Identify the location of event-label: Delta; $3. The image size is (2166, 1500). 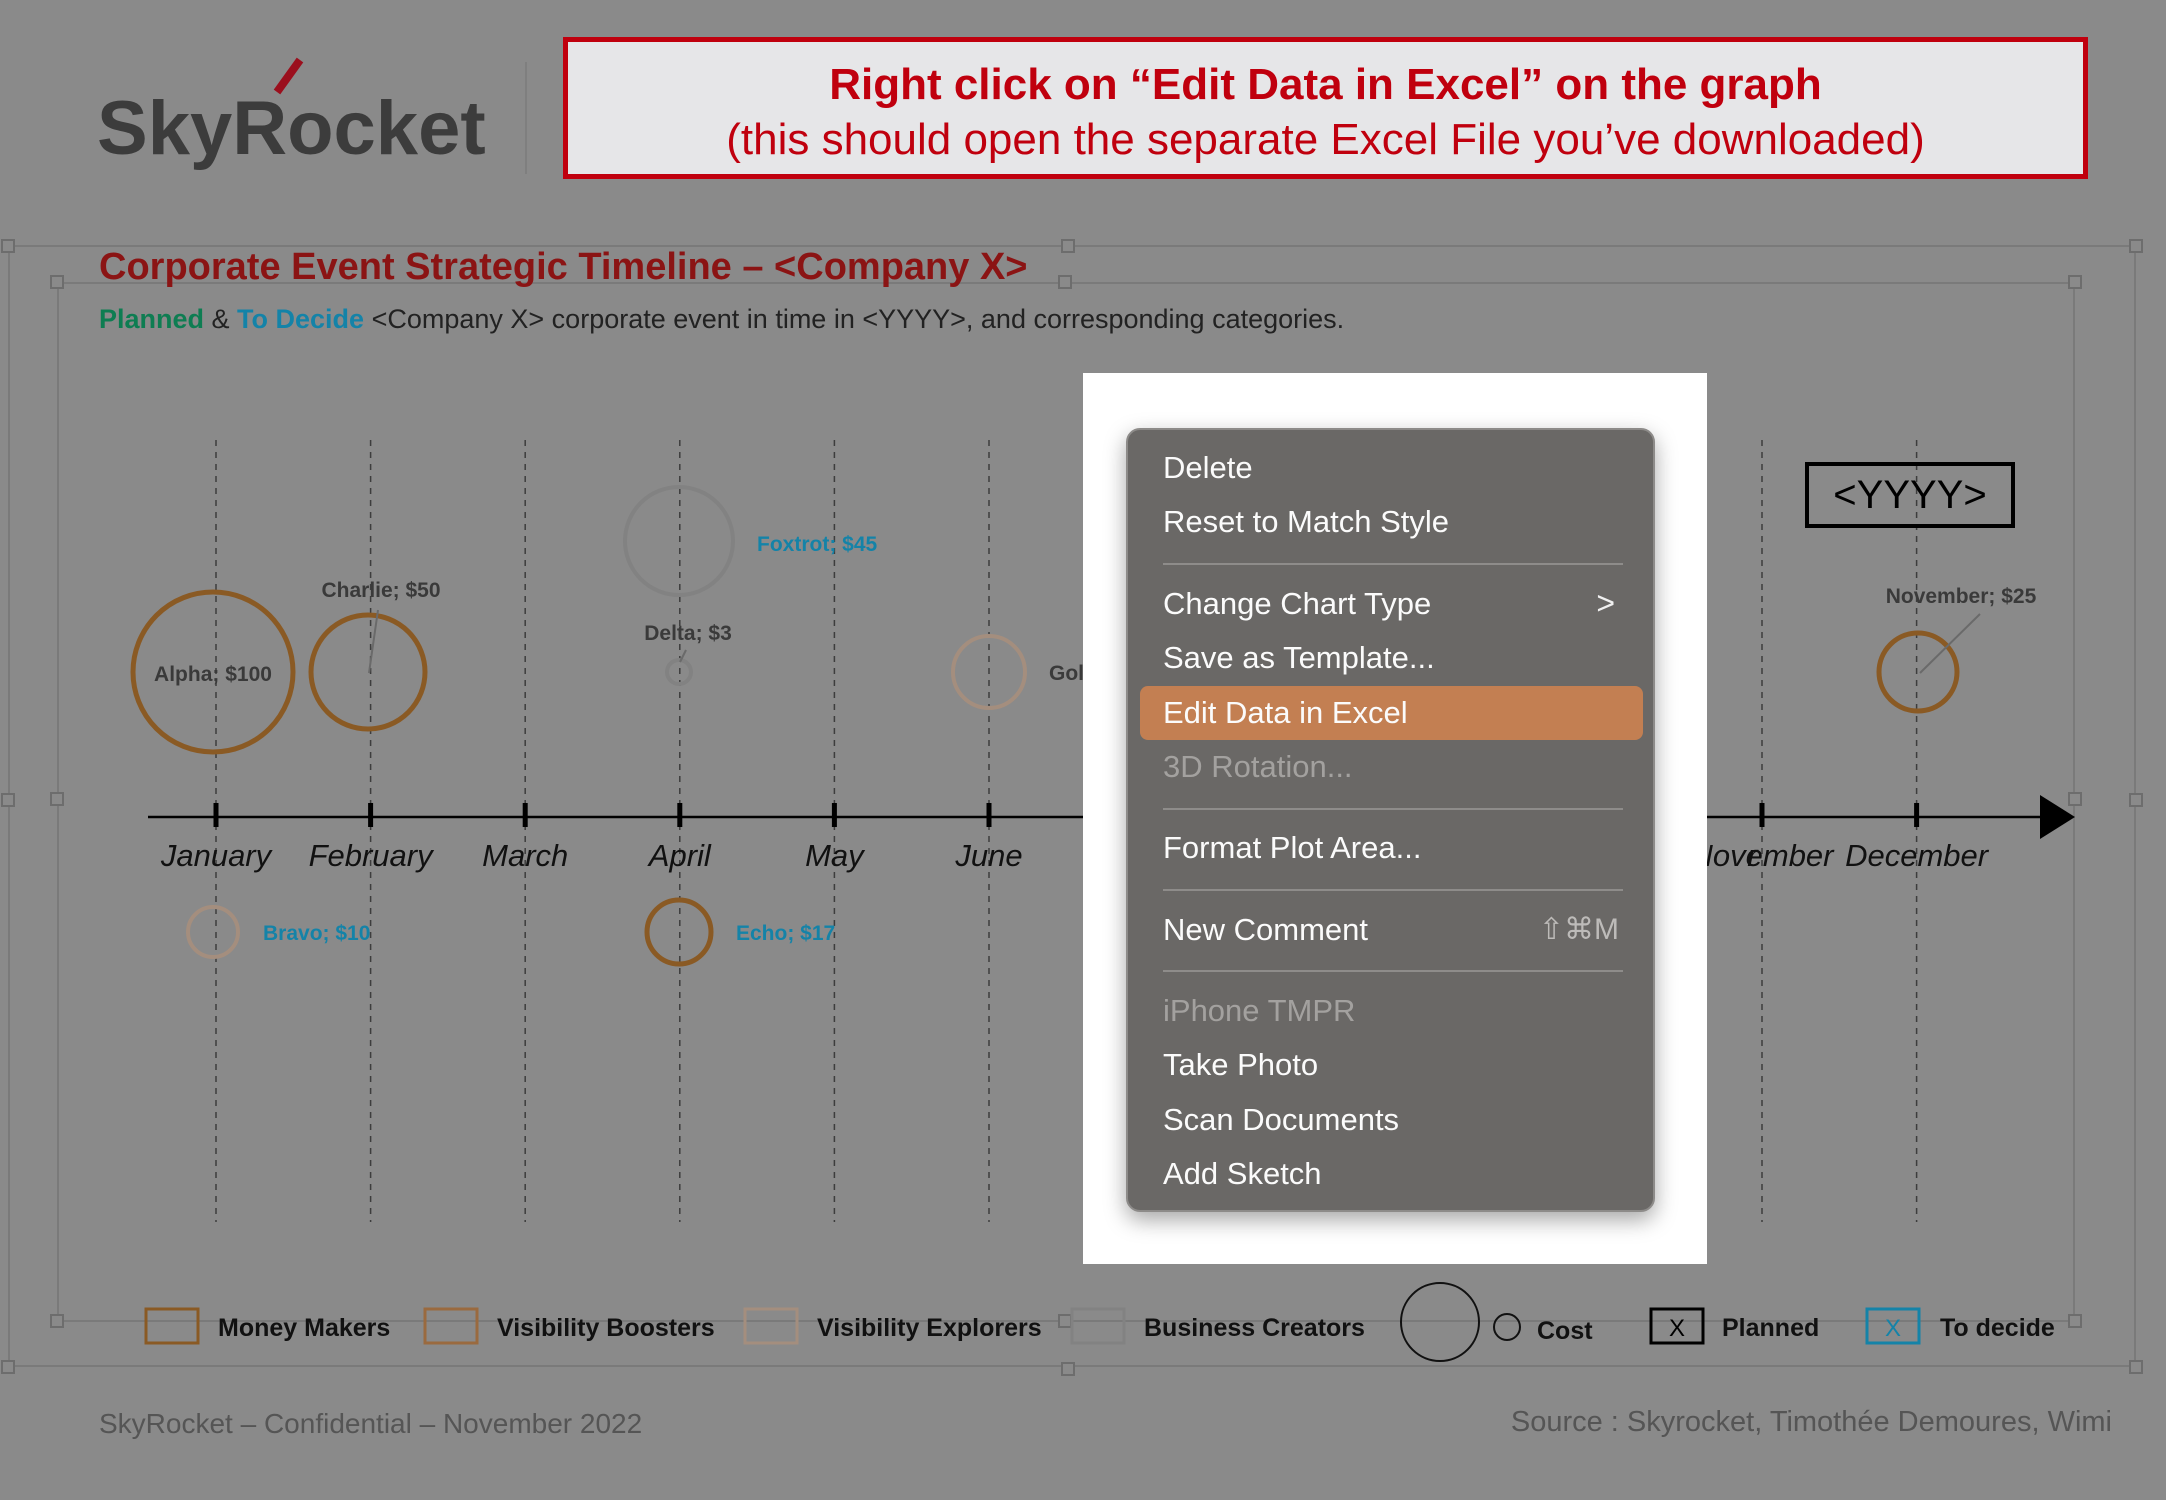
(688, 633).